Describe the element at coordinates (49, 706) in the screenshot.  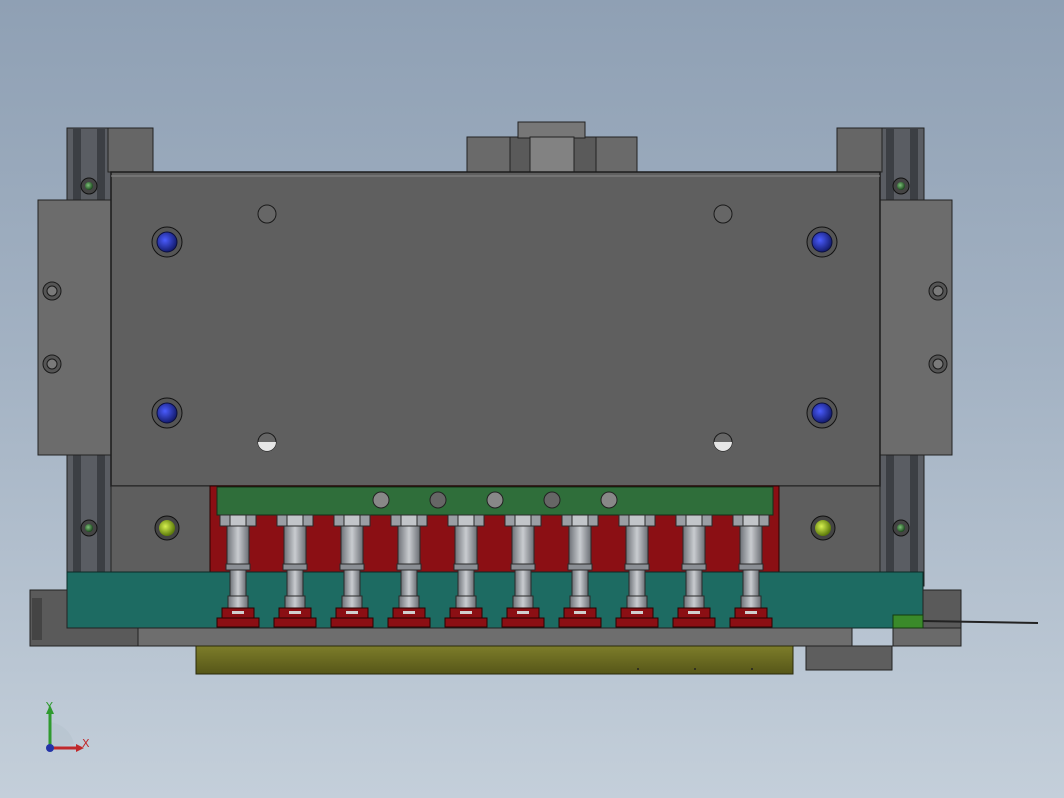
I see `y-axis-label: Y` at that location.